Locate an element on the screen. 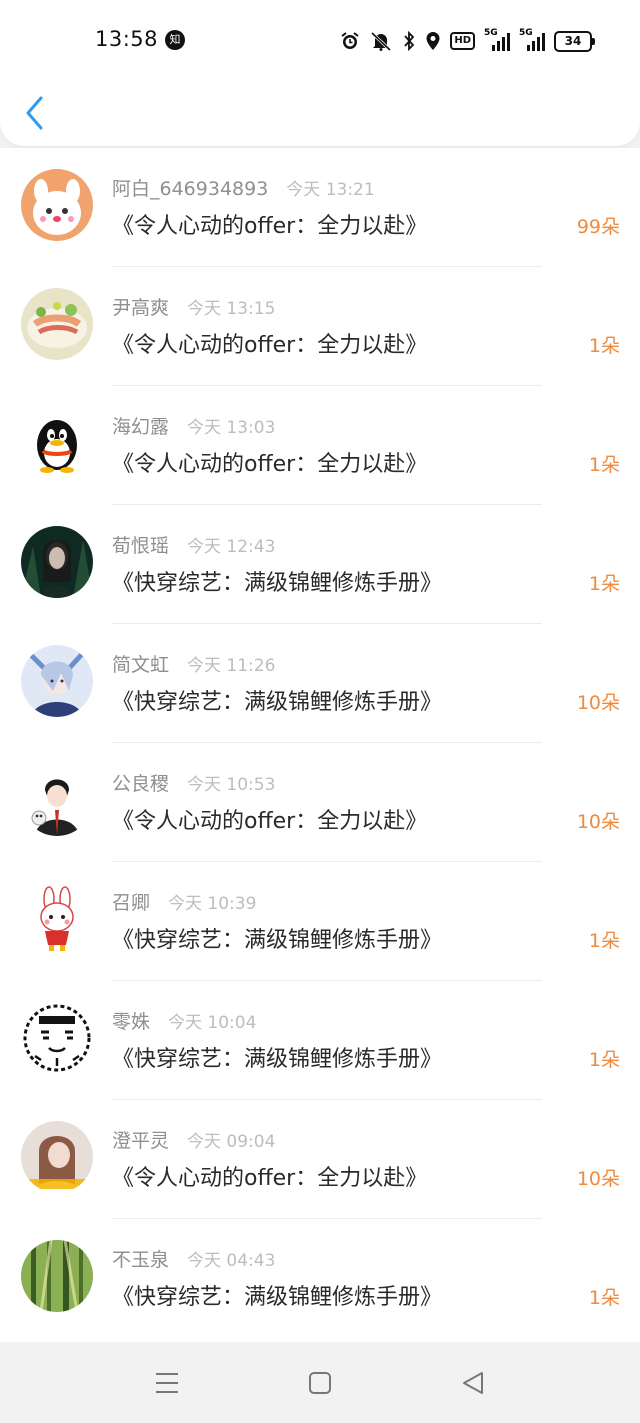 Image resolution: width=640 pixels, height=1423 pixels. timestamp: 今天 10:53 is located at coordinates (231, 785).